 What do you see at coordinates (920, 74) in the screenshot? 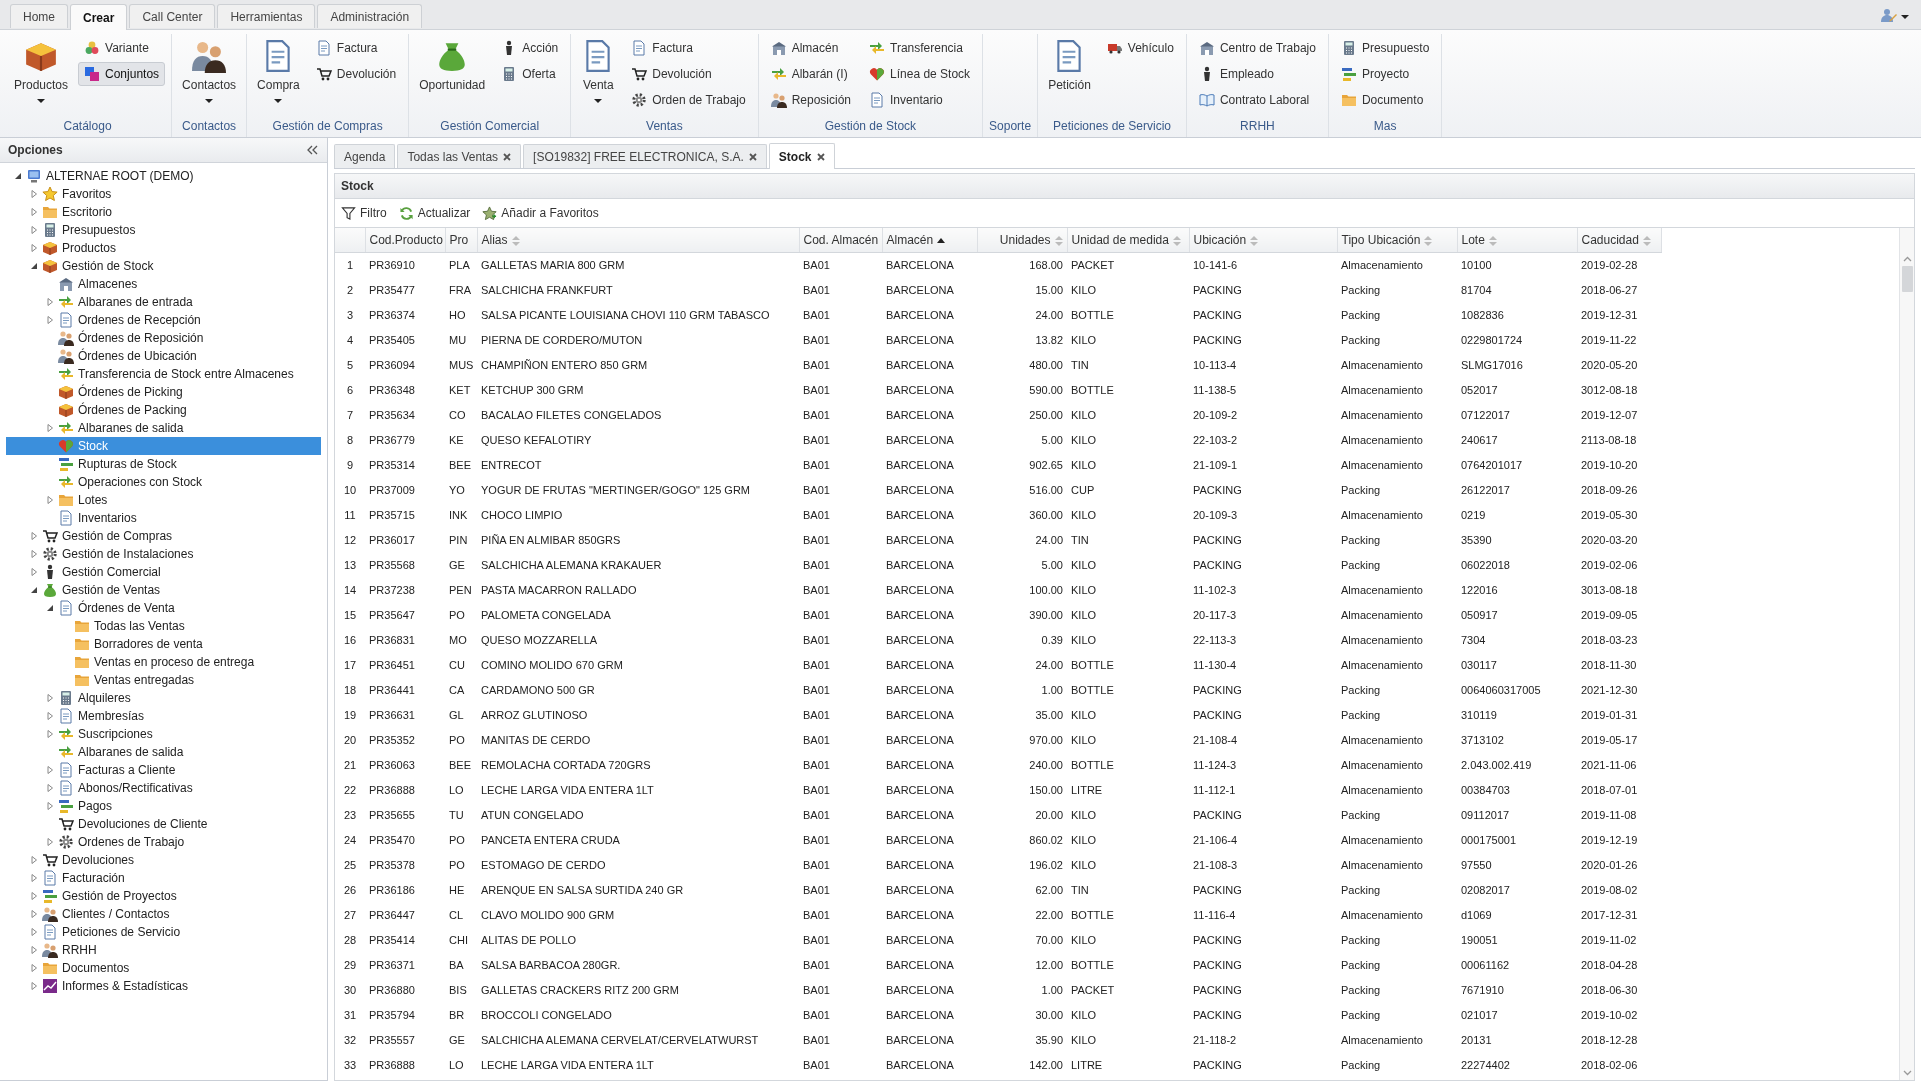
I see `ribbon-button: Línea de Stock` at bounding box center [920, 74].